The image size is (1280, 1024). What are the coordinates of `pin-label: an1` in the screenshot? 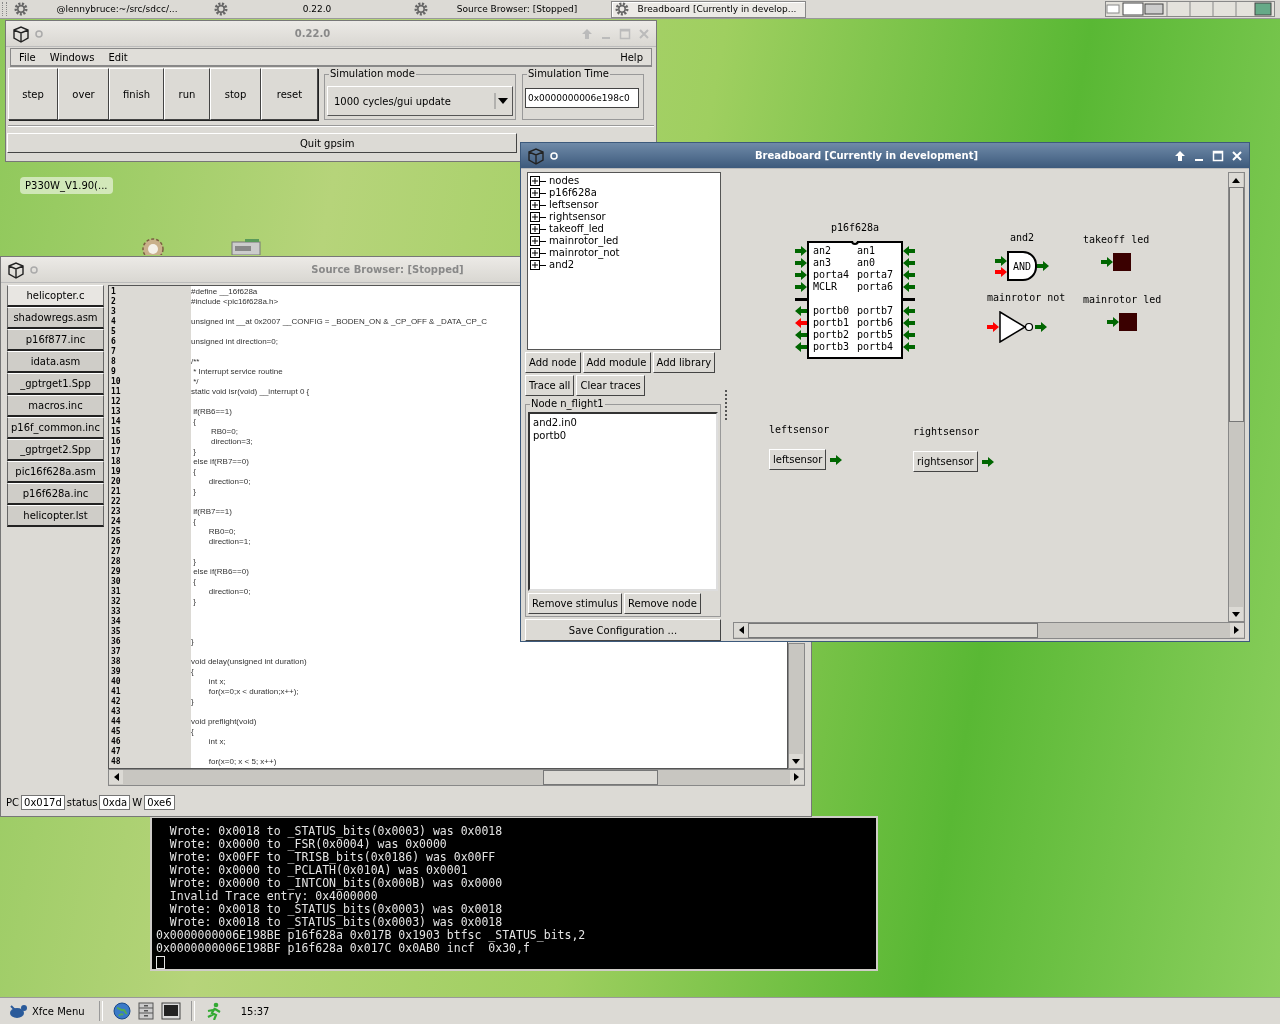 It's located at (867, 251).